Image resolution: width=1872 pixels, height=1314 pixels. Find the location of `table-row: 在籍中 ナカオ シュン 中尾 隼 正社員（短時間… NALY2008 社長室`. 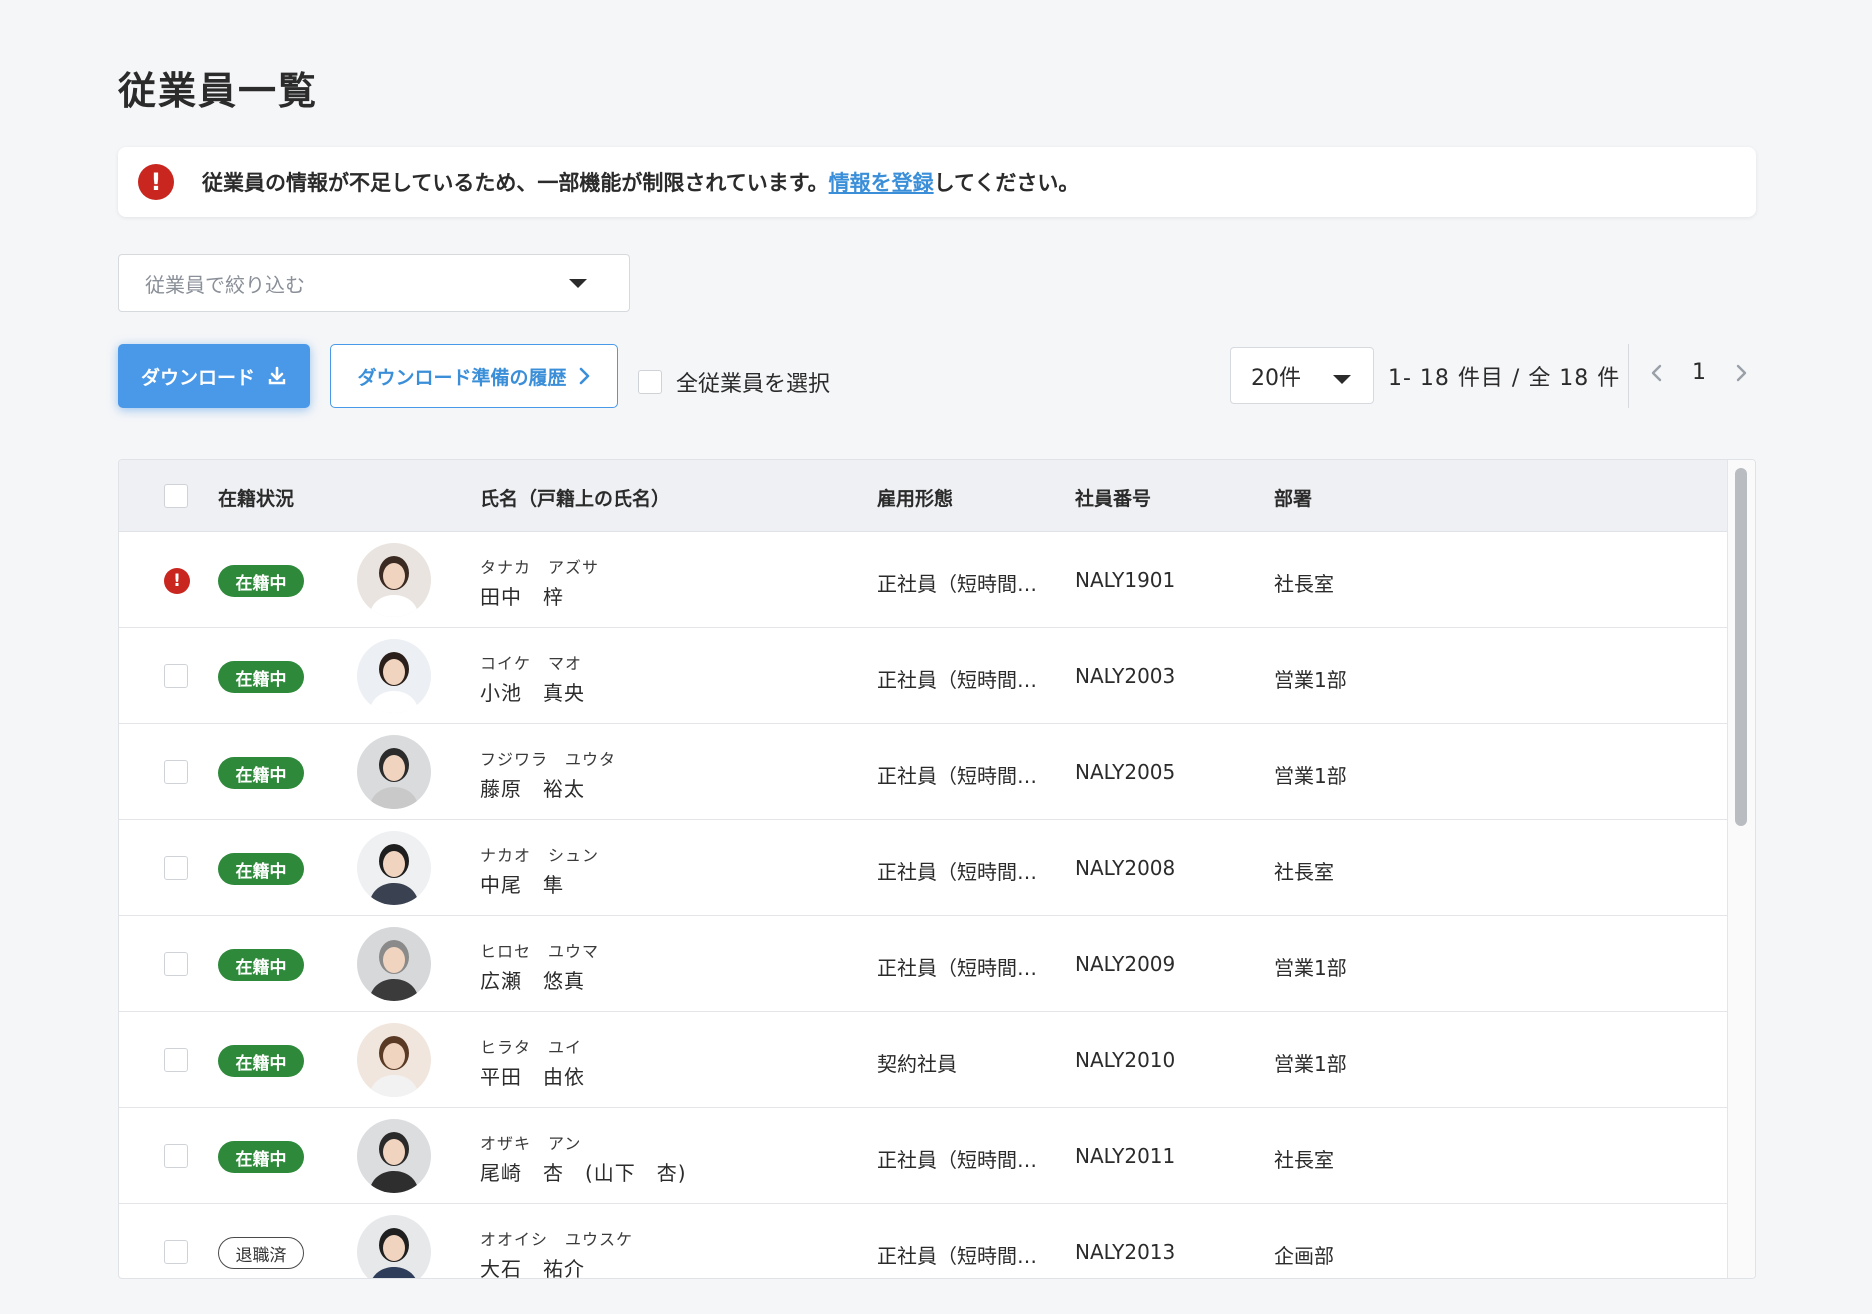

table-row: 在籍中 ナカオ シュン 中尾 隼 正社員（短時間… NALY2008 社長室 is located at coordinates (923, 868).